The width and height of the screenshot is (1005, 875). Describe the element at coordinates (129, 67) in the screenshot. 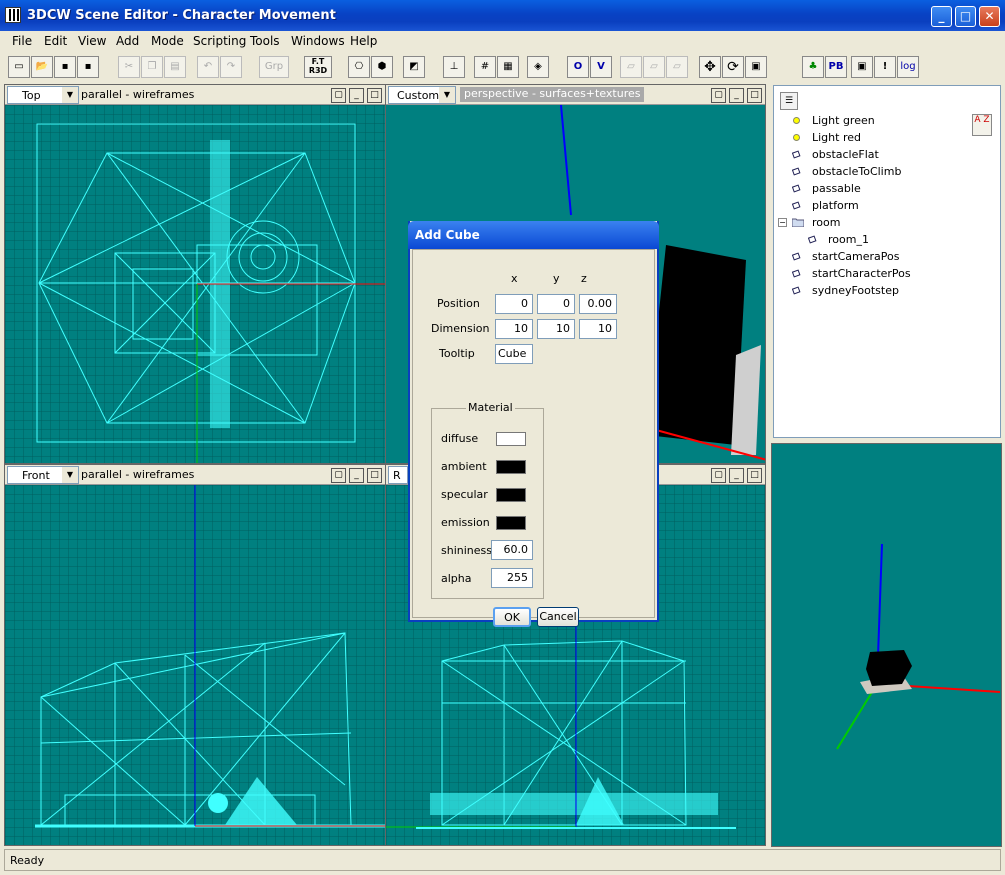

I see `cut-icon: ✂` at that location.